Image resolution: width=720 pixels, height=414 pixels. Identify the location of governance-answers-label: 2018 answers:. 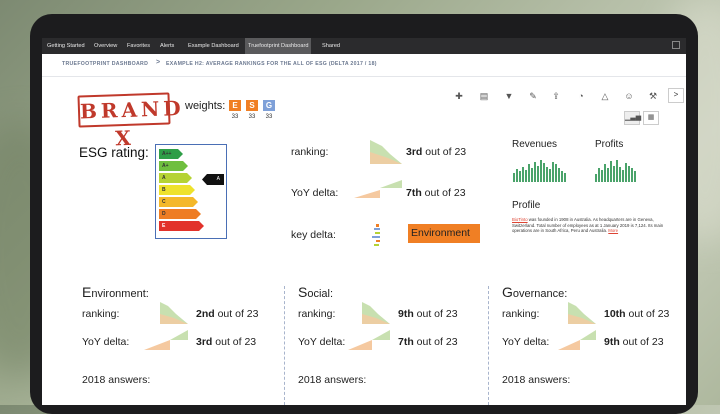
(536, 380).